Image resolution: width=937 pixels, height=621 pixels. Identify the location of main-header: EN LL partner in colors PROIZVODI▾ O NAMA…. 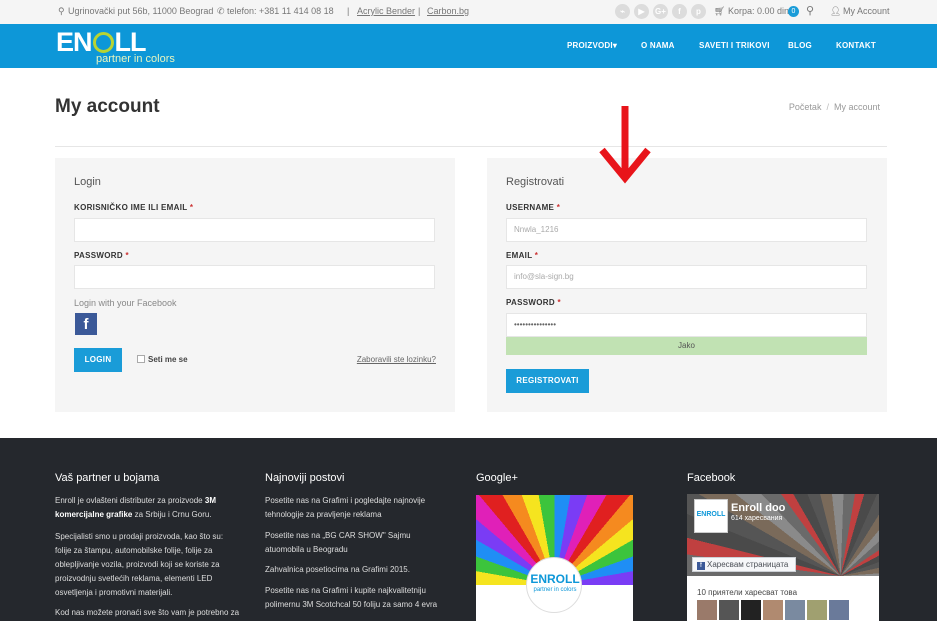
(468, 46).